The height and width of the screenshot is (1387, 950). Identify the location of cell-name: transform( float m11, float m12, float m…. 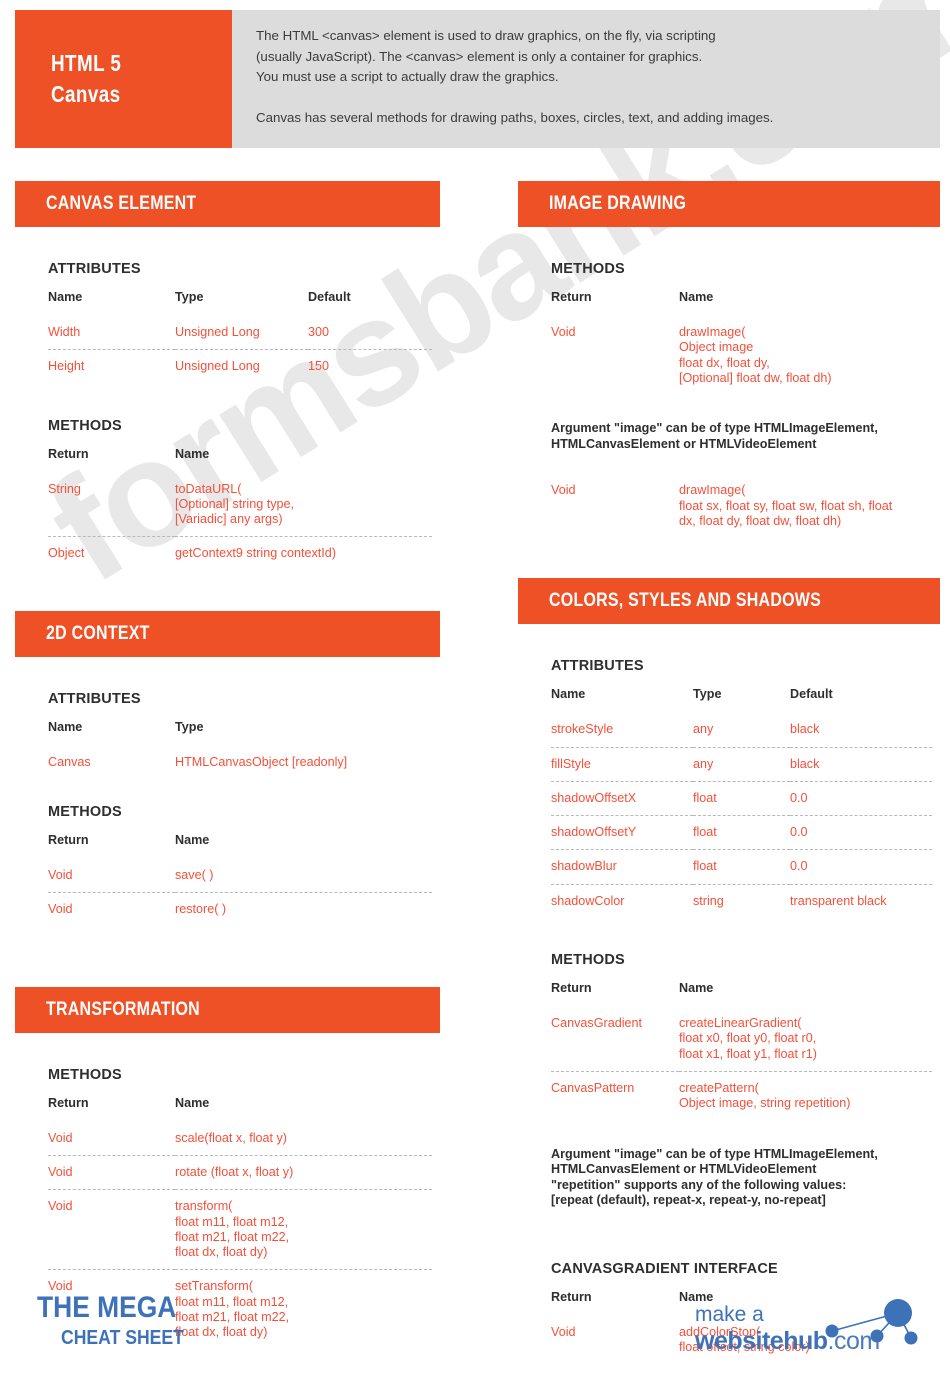
(303, 1229).